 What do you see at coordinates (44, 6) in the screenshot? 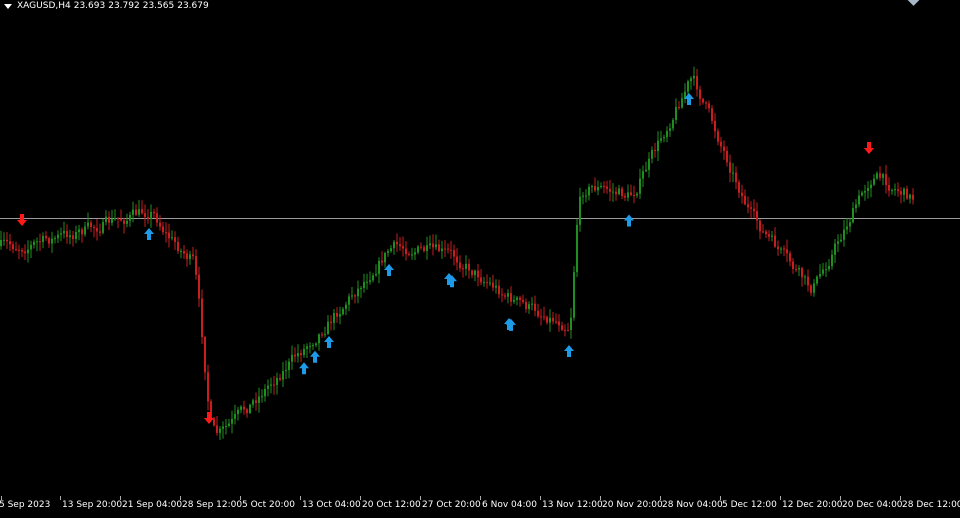
I see `symbol-name: XAGUSD,H4` at bounding box center [44, 6].